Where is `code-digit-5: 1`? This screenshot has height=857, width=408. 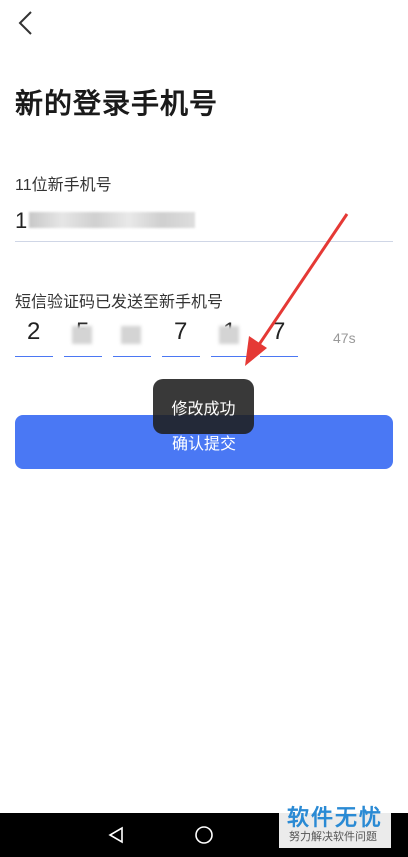
code-digit-5: 1 is located at coordinates (230, 336).